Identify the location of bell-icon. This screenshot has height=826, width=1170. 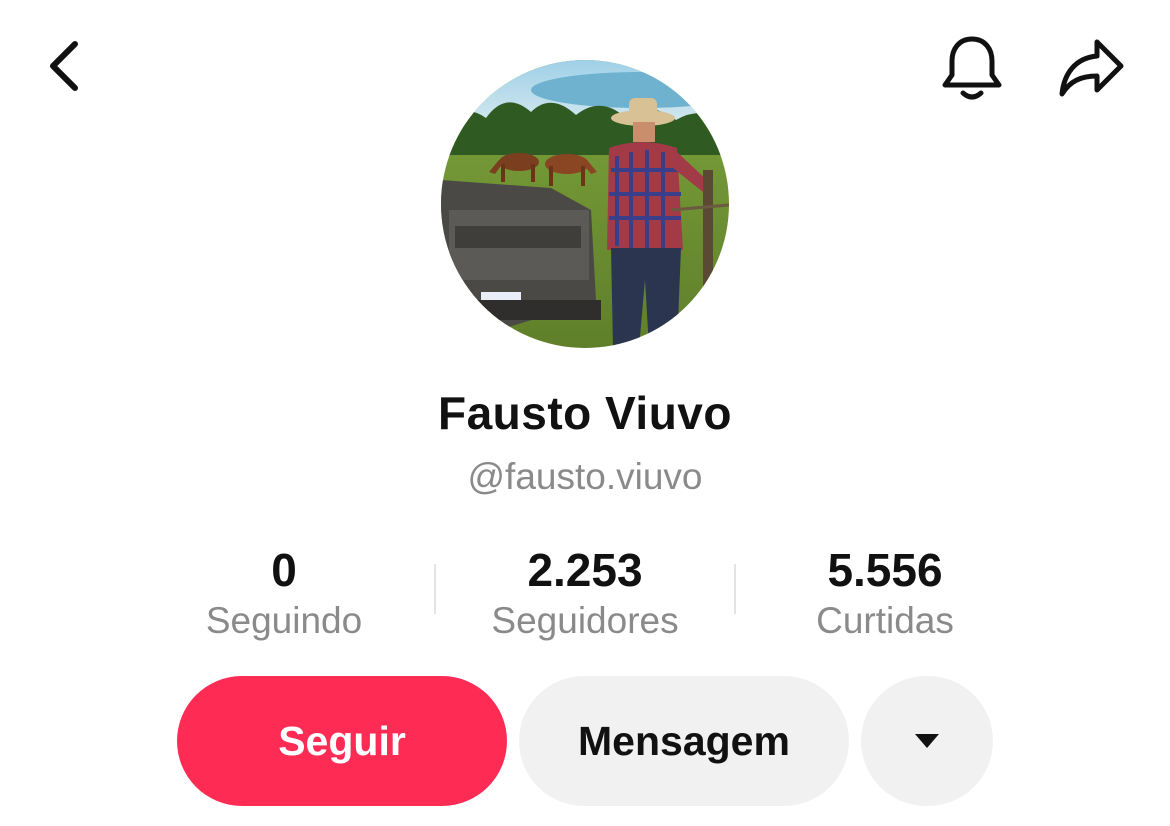
(972, 68).